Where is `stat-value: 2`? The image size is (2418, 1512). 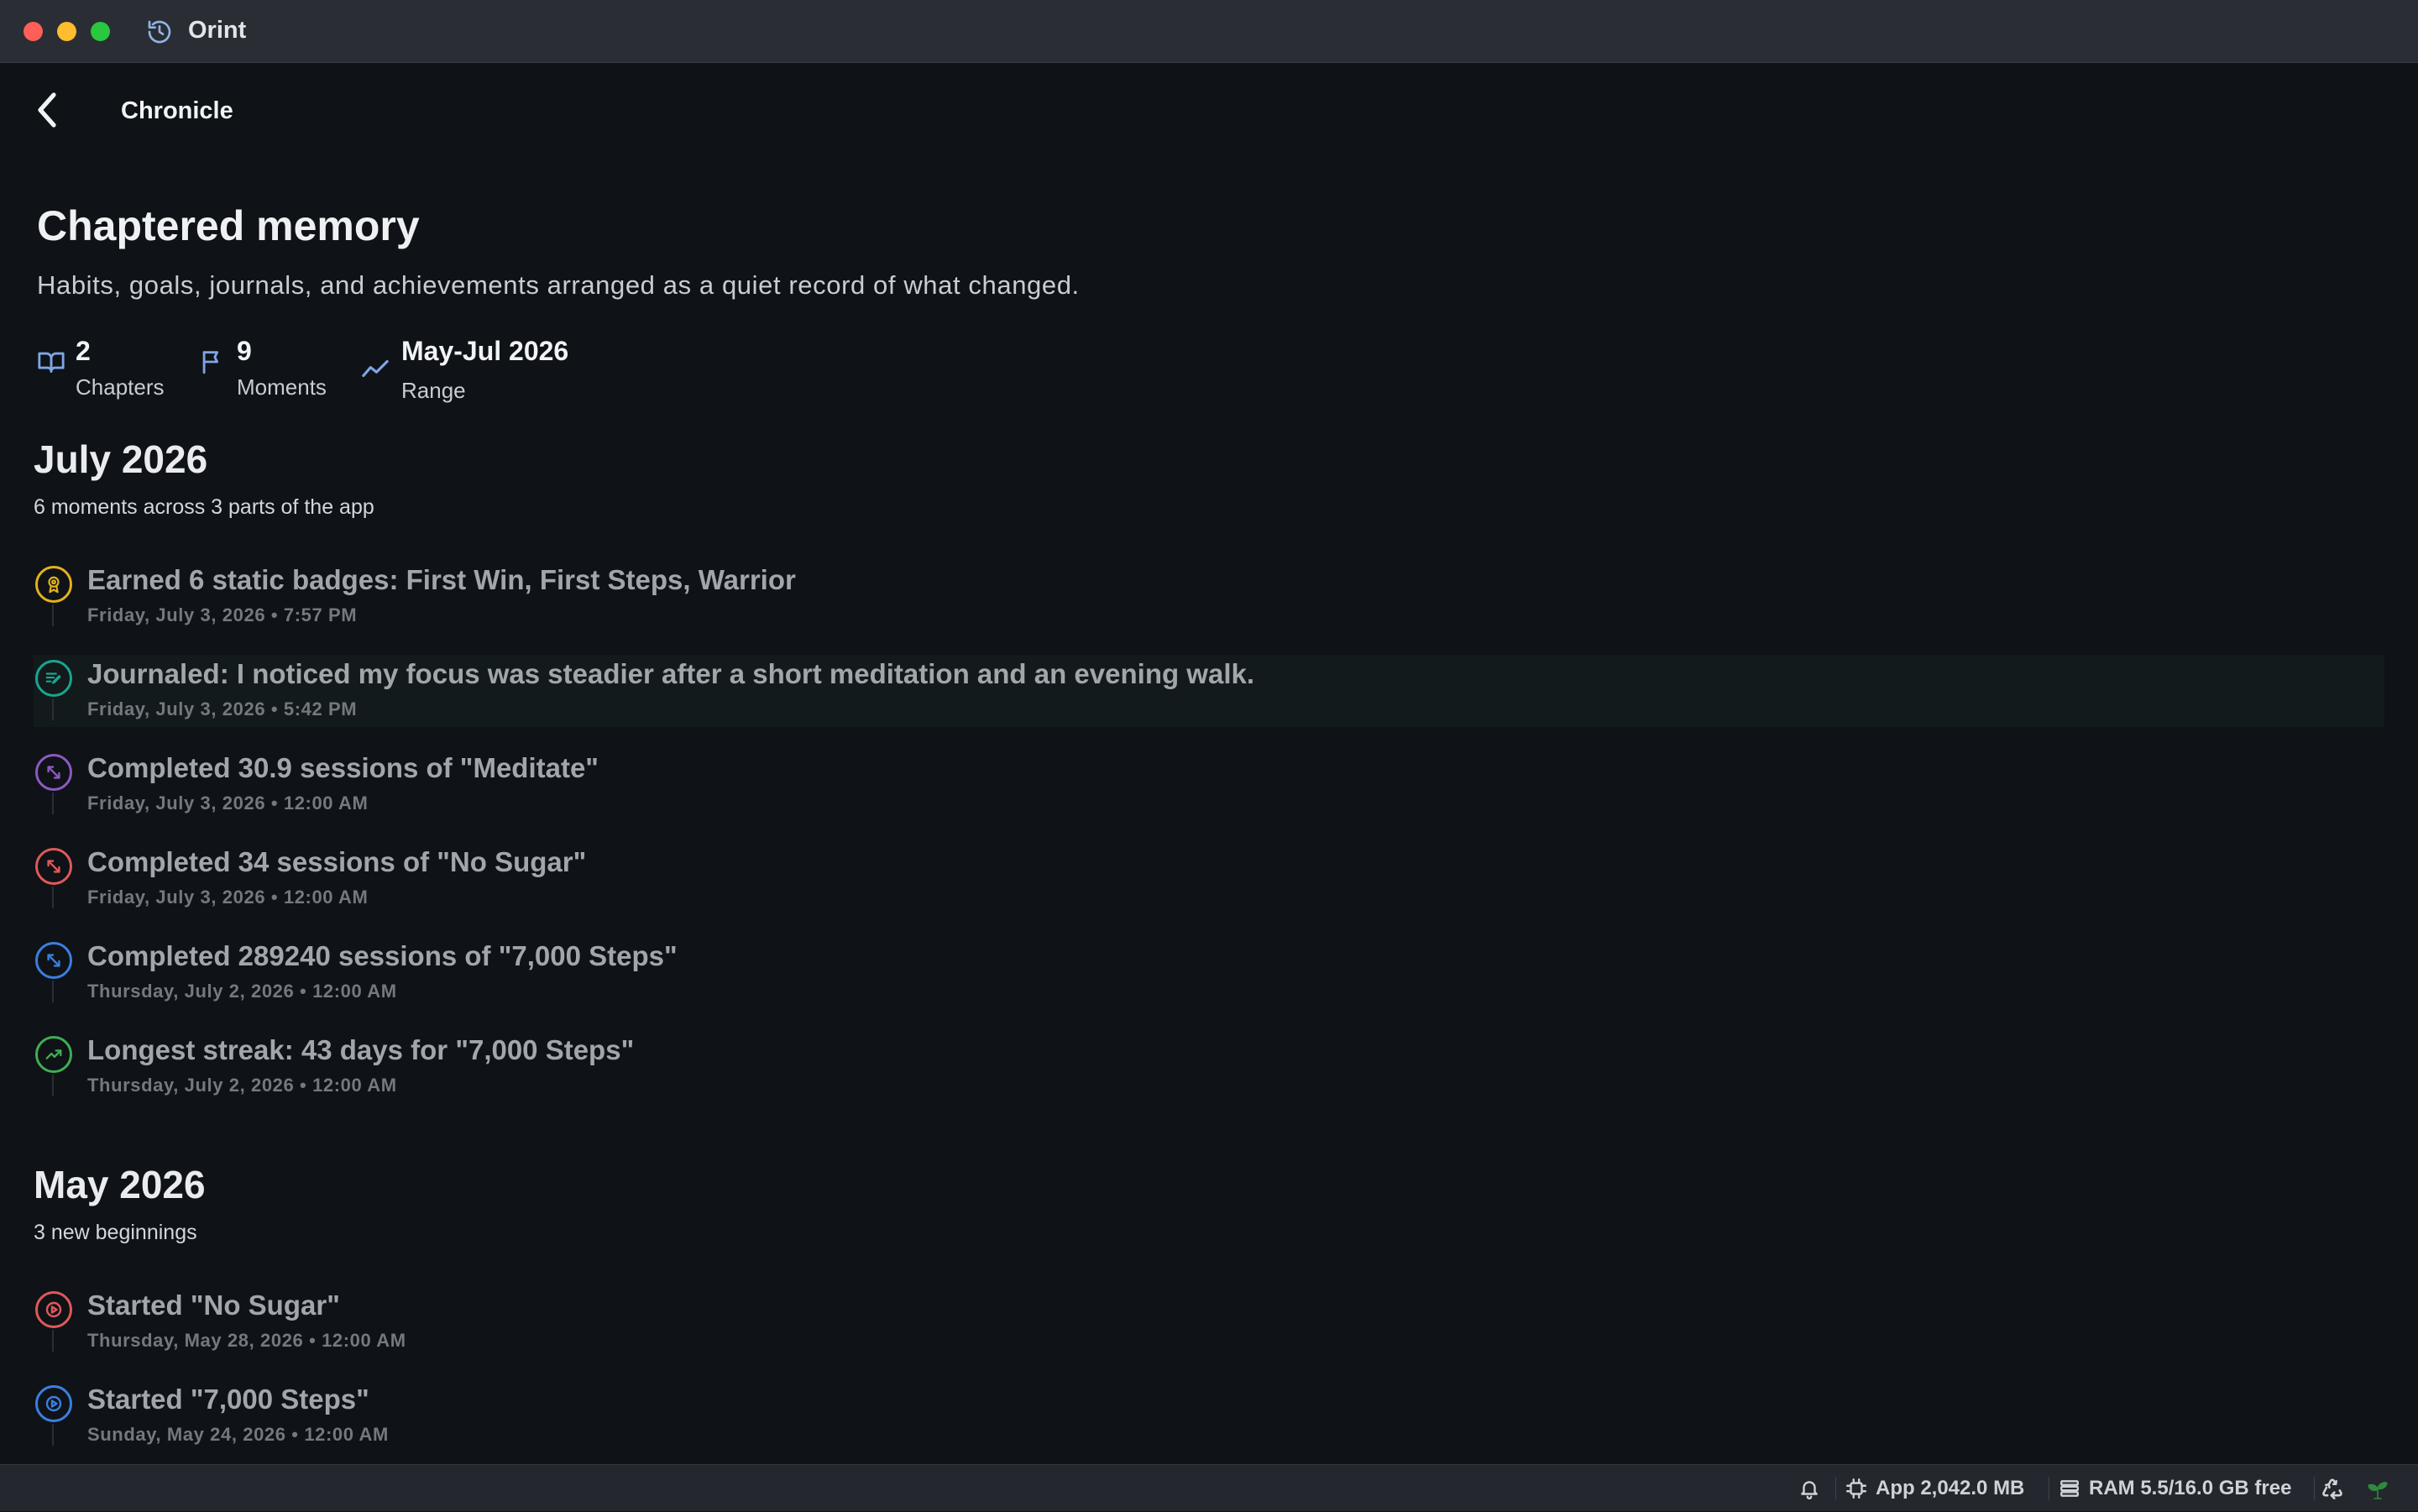
stat-value: 2 is located at coordinates (83, 351).